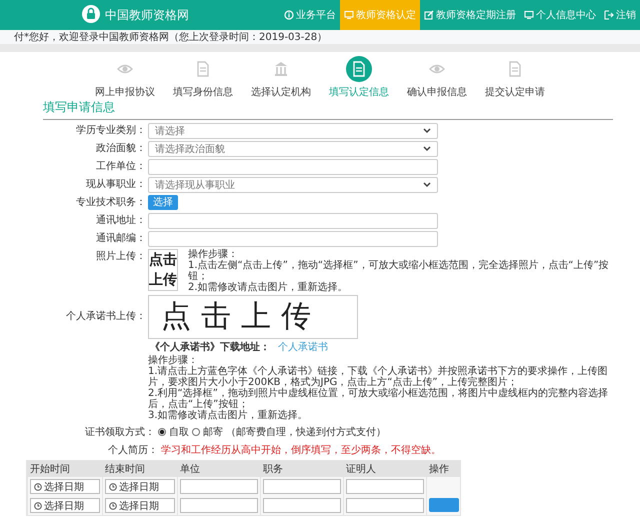  I want to click on download-link: 个人承诺书, so click(303, 347).